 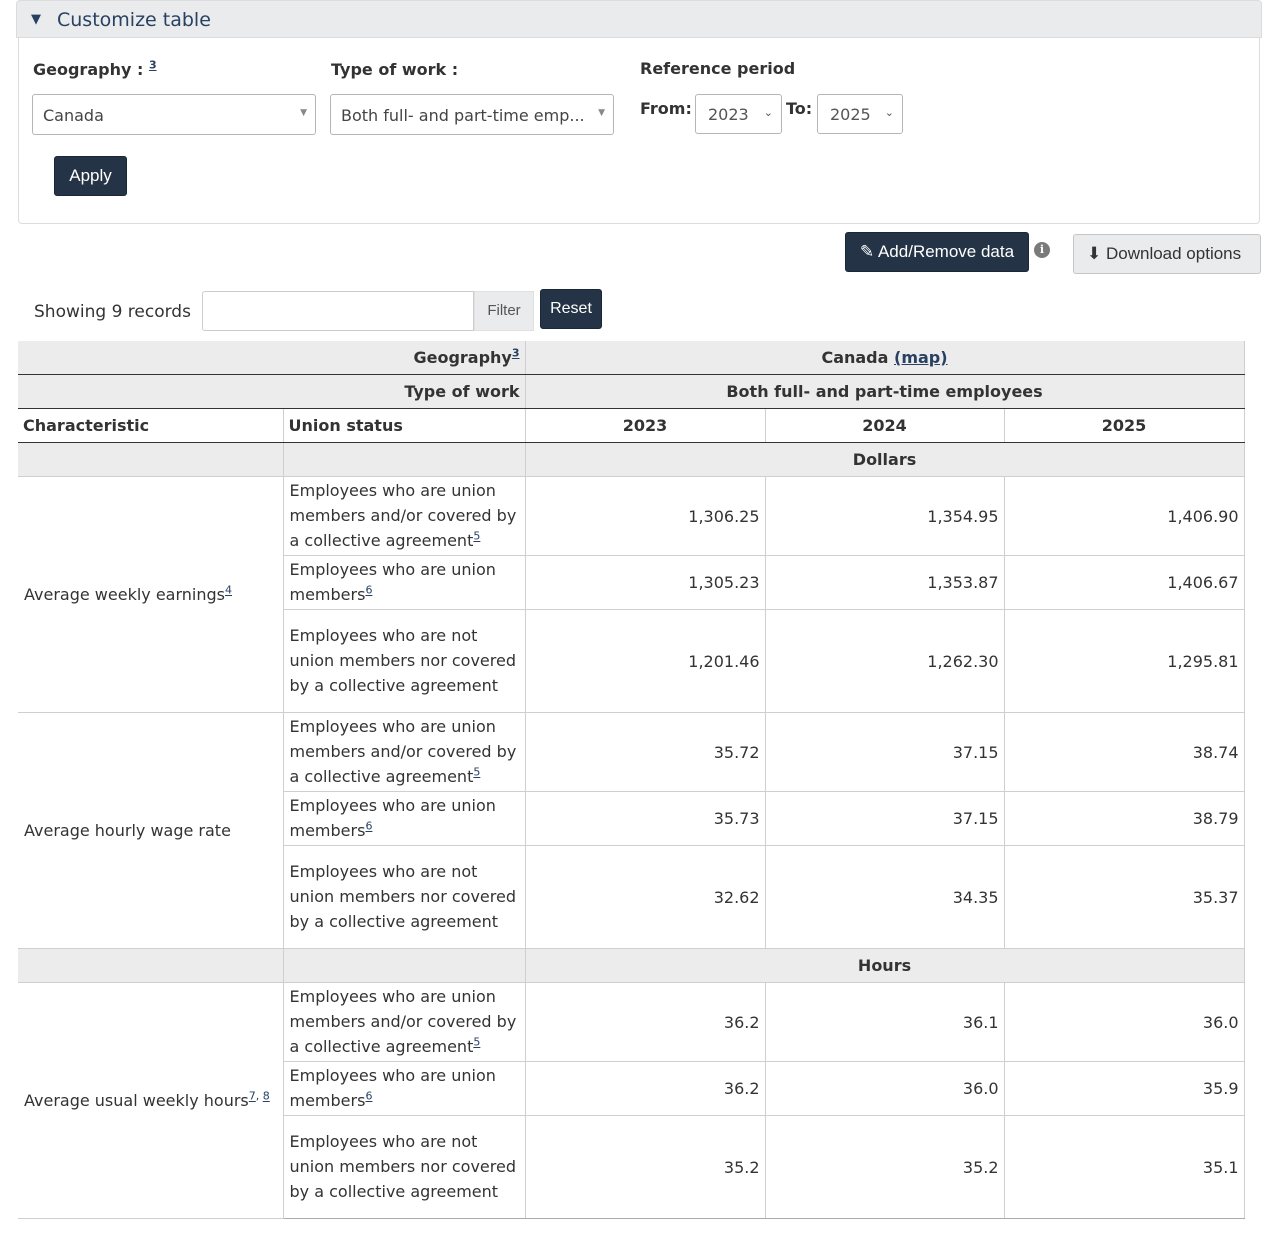 I want to click on characteristic-cell: Average weekly earnings4, so click(x=151, y=594).